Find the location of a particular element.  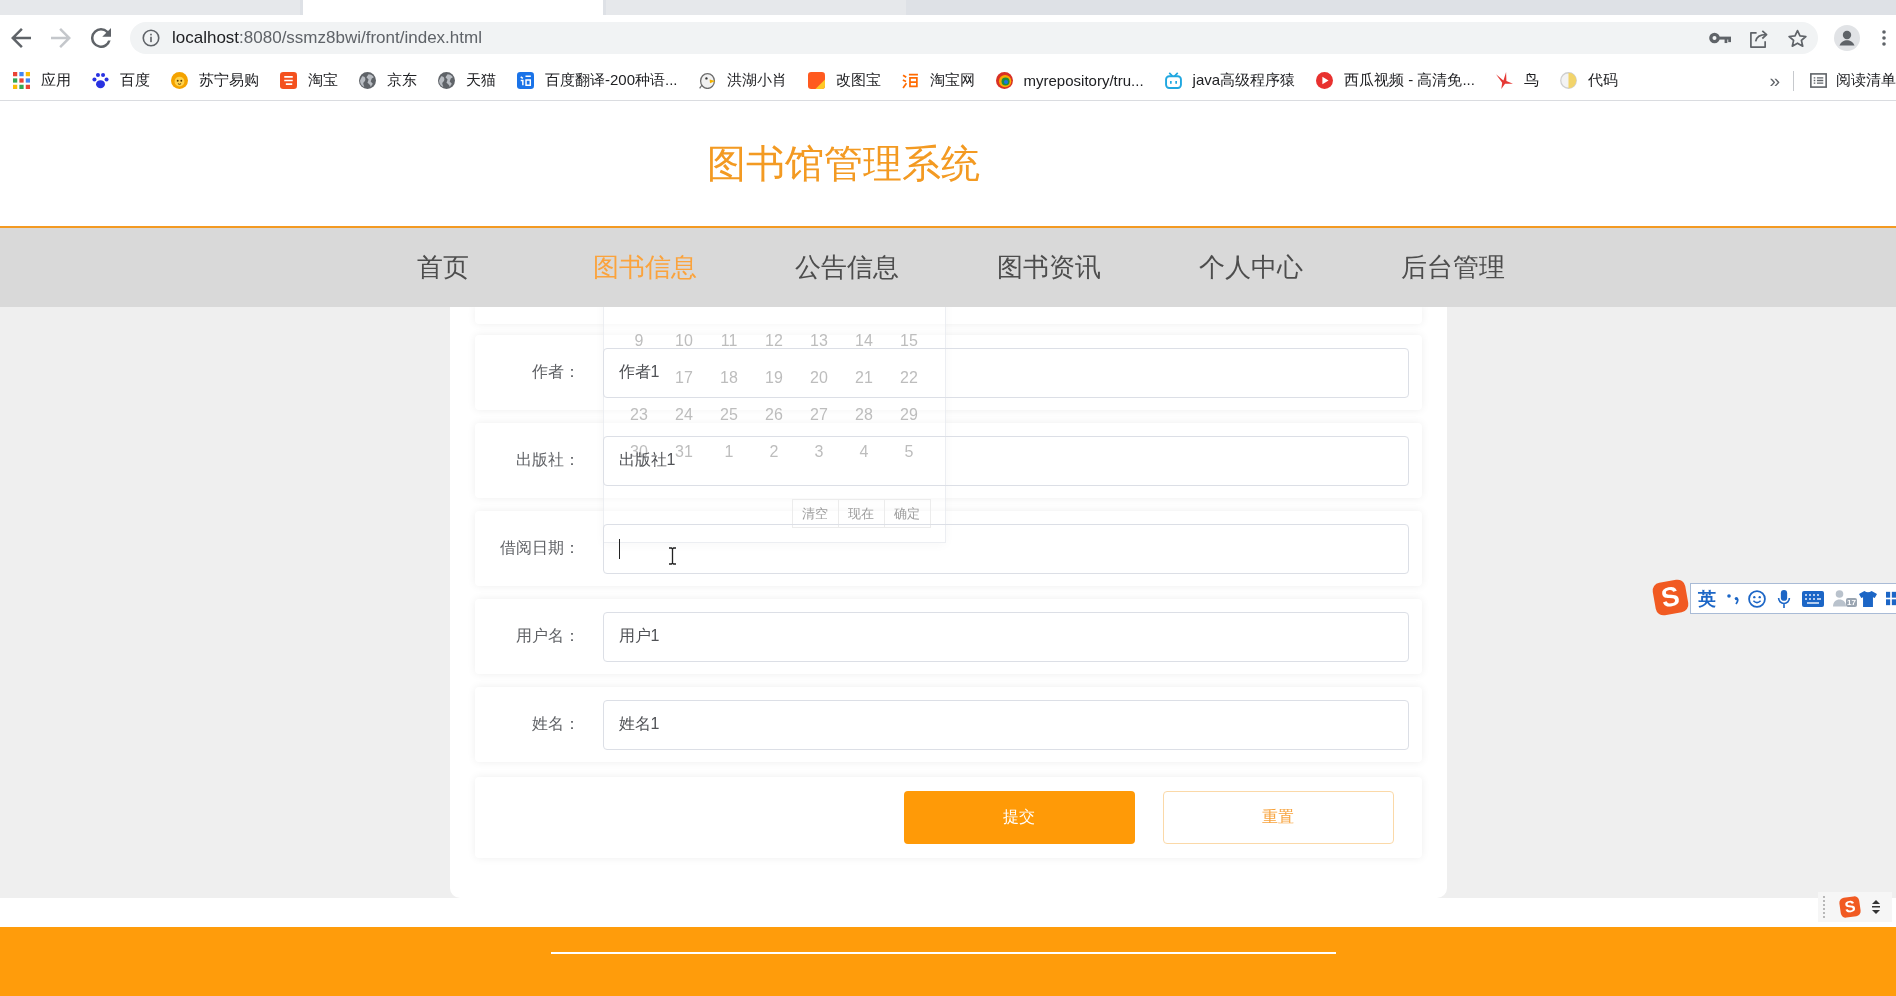

bookmark-link: 应用 is located at coordinates (42, 80).